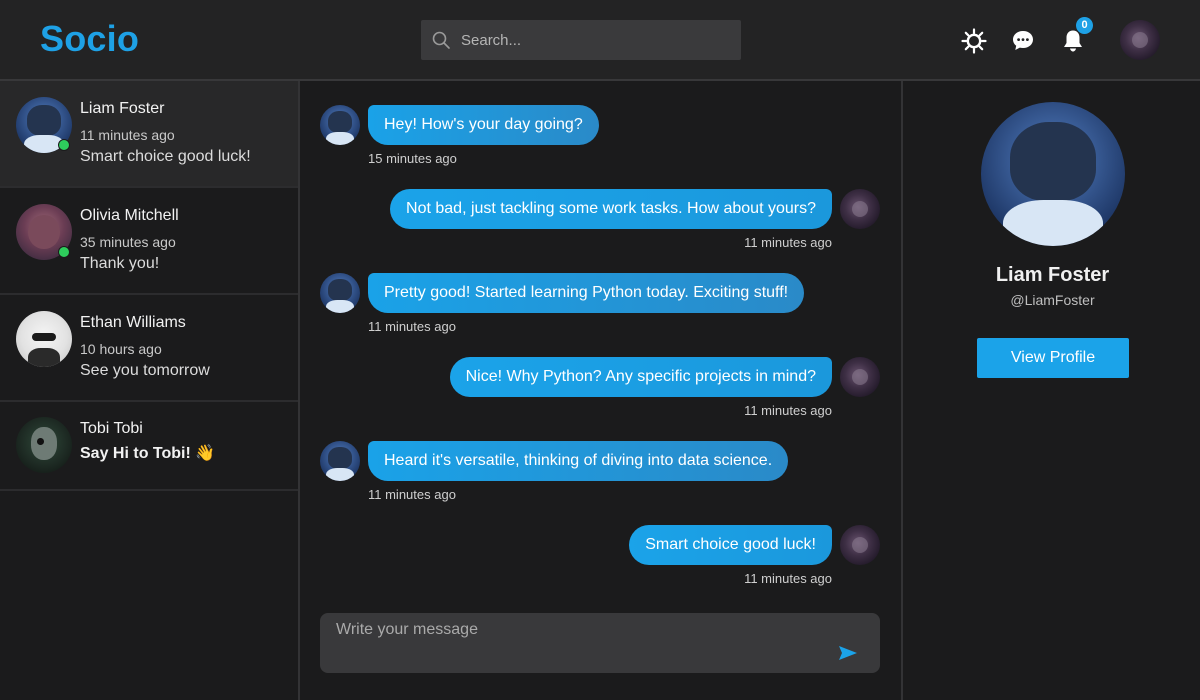 Image resolution: width=1200 pixels, height=700 pixels. I want to click on search-input, so click(596, 40).